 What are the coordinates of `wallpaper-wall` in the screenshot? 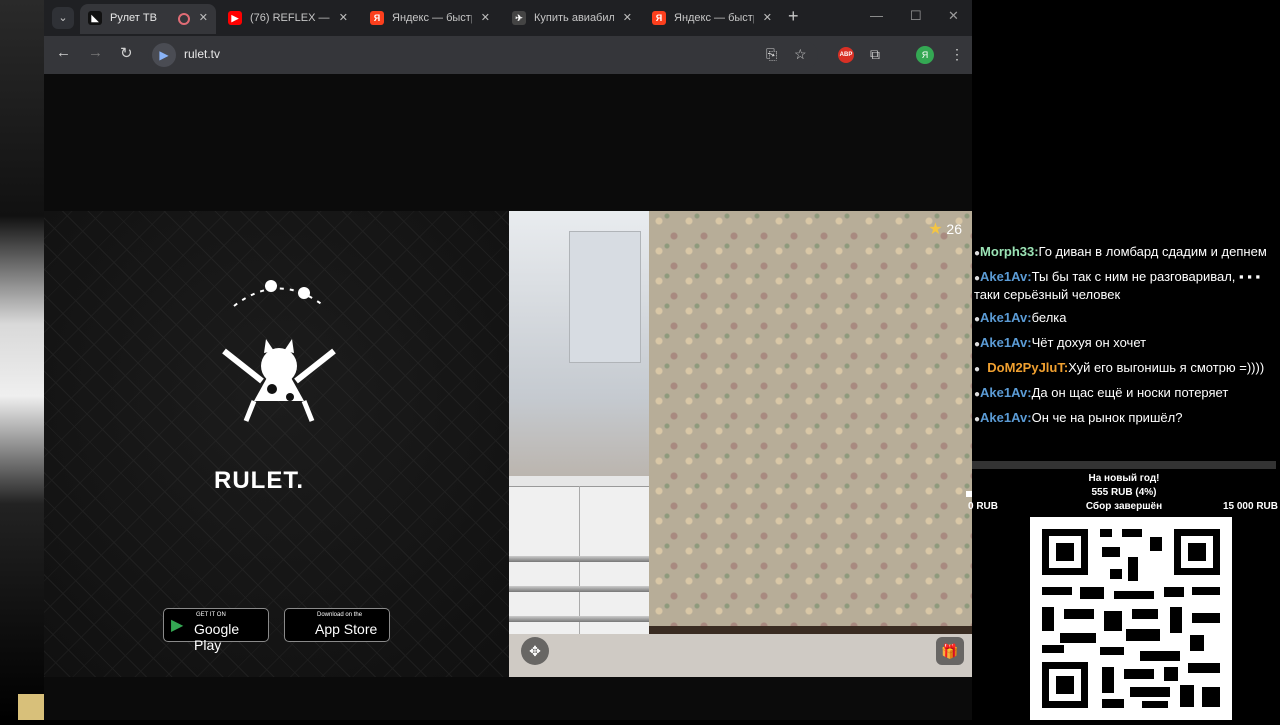 It's located at (810, 418).